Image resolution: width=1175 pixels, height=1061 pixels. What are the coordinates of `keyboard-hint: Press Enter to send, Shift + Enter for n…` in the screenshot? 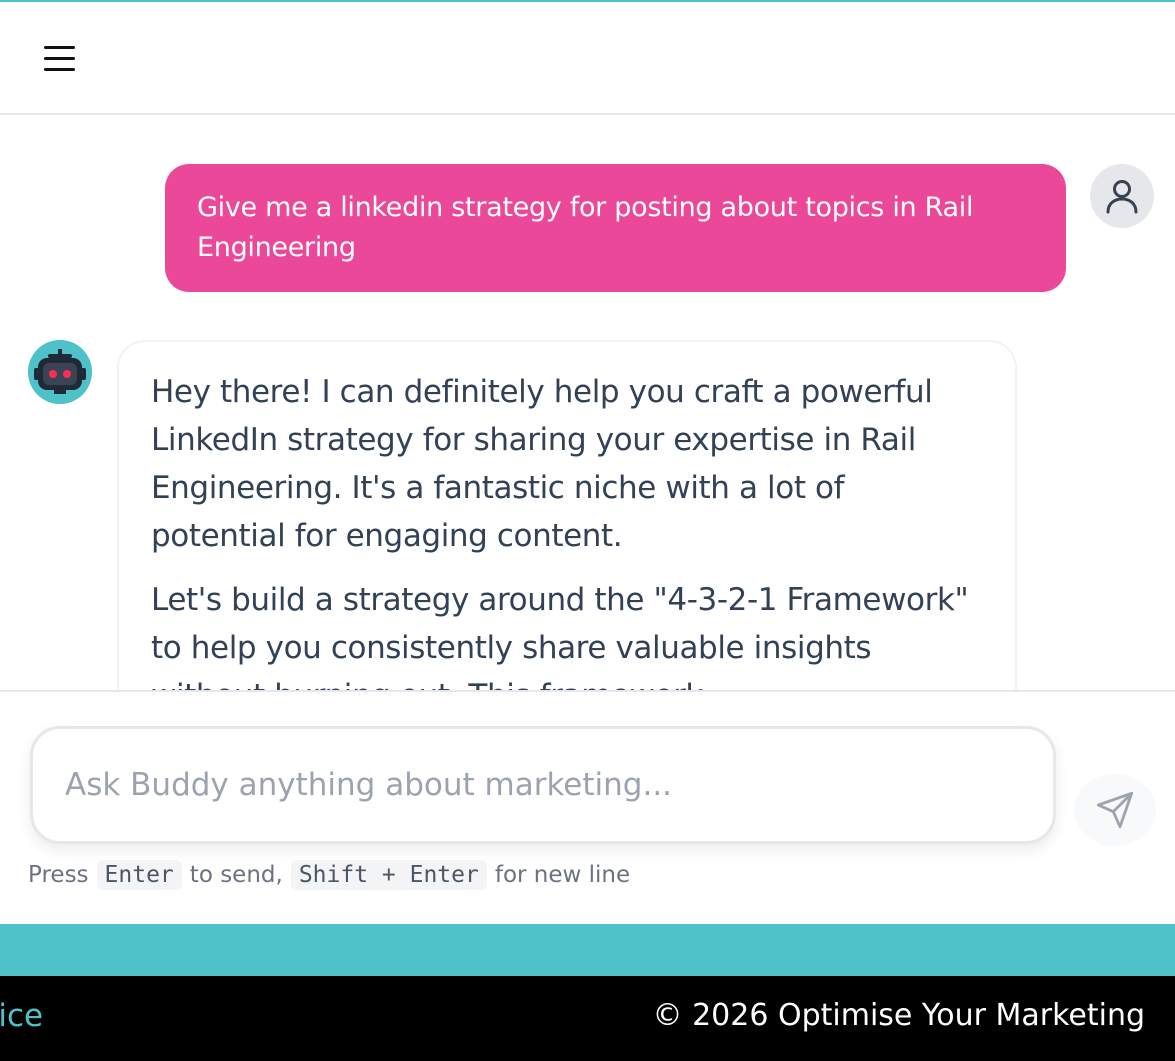 It's located at (329, 875).